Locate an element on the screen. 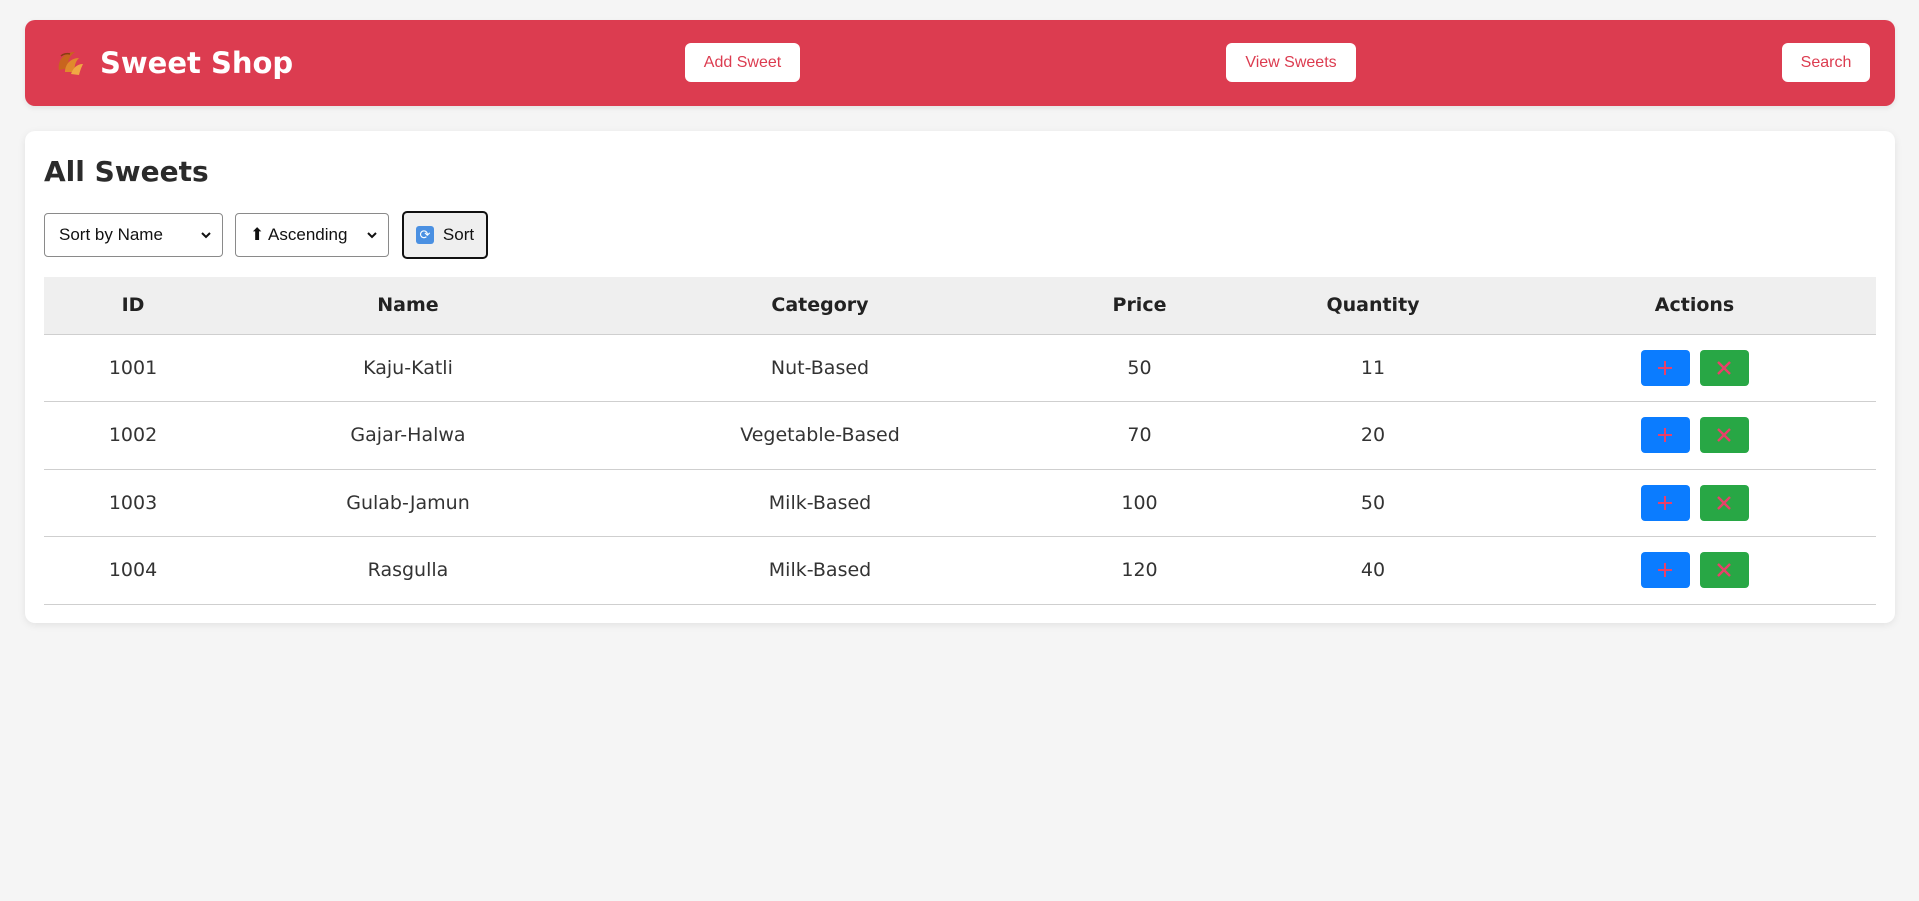 The width and height of the screenshot is (1919, 901). cell-category: Nut-Based is located at coordinates (820, 367).